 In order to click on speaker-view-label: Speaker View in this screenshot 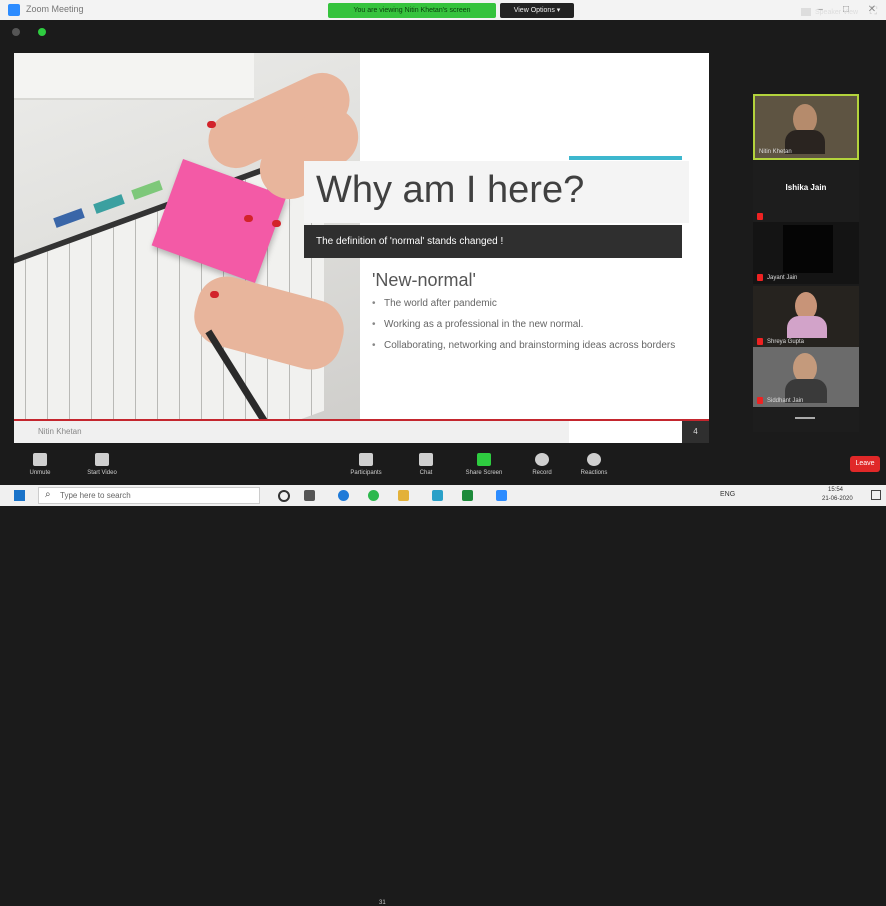, I will do `click(837, 12)`.